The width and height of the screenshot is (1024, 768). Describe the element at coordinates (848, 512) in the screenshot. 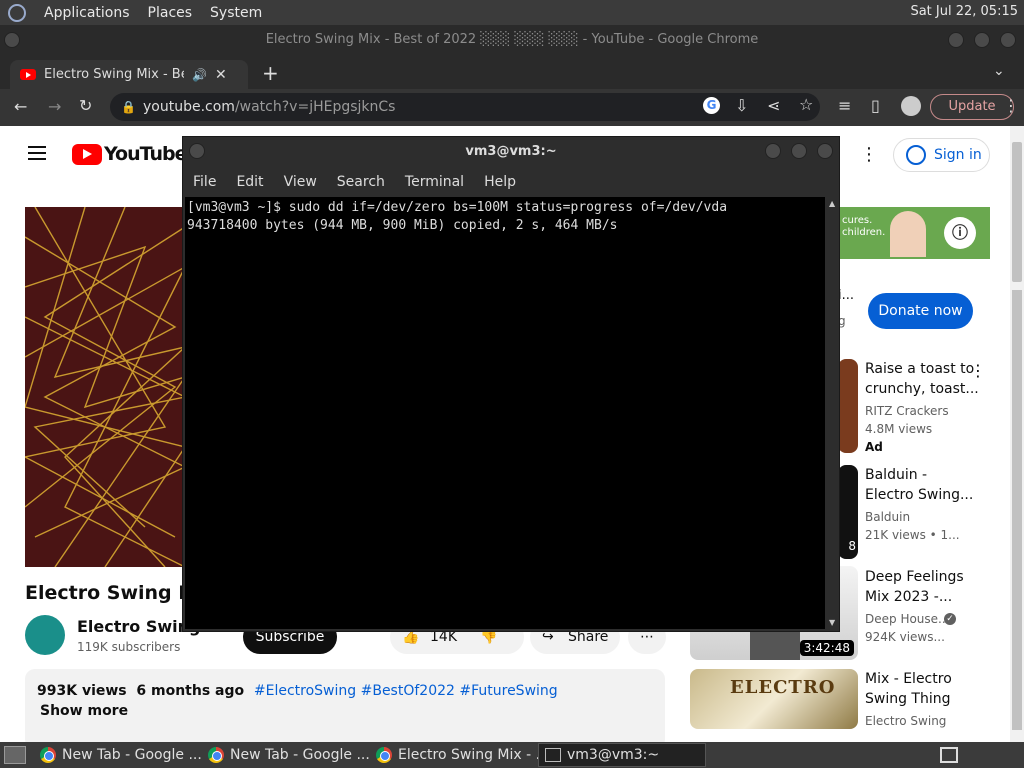

I see `sidebar-thumbnail: 8` at that location.